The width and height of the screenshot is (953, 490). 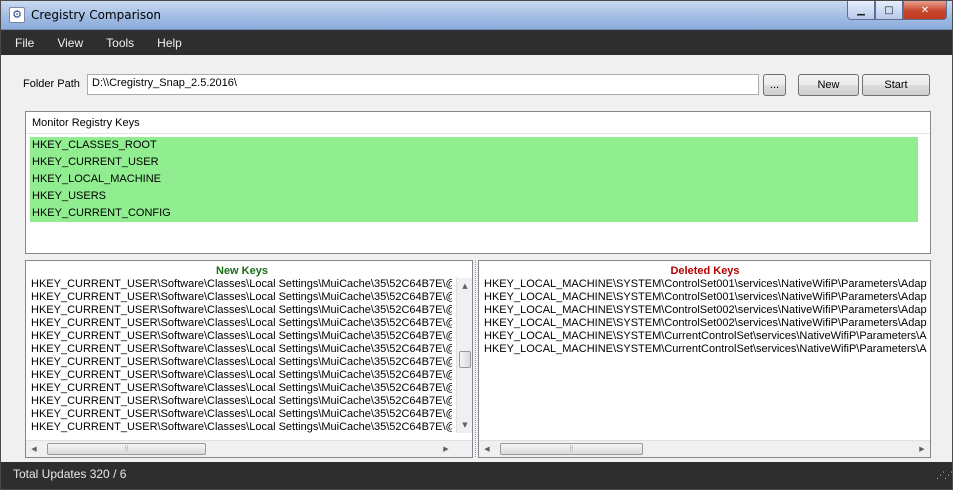 What do you see at coordinates (474, 162) in the screenshot?
I see `registry-key-item: HKEY_CURRENT_USER` at bounding box center [474, 162].